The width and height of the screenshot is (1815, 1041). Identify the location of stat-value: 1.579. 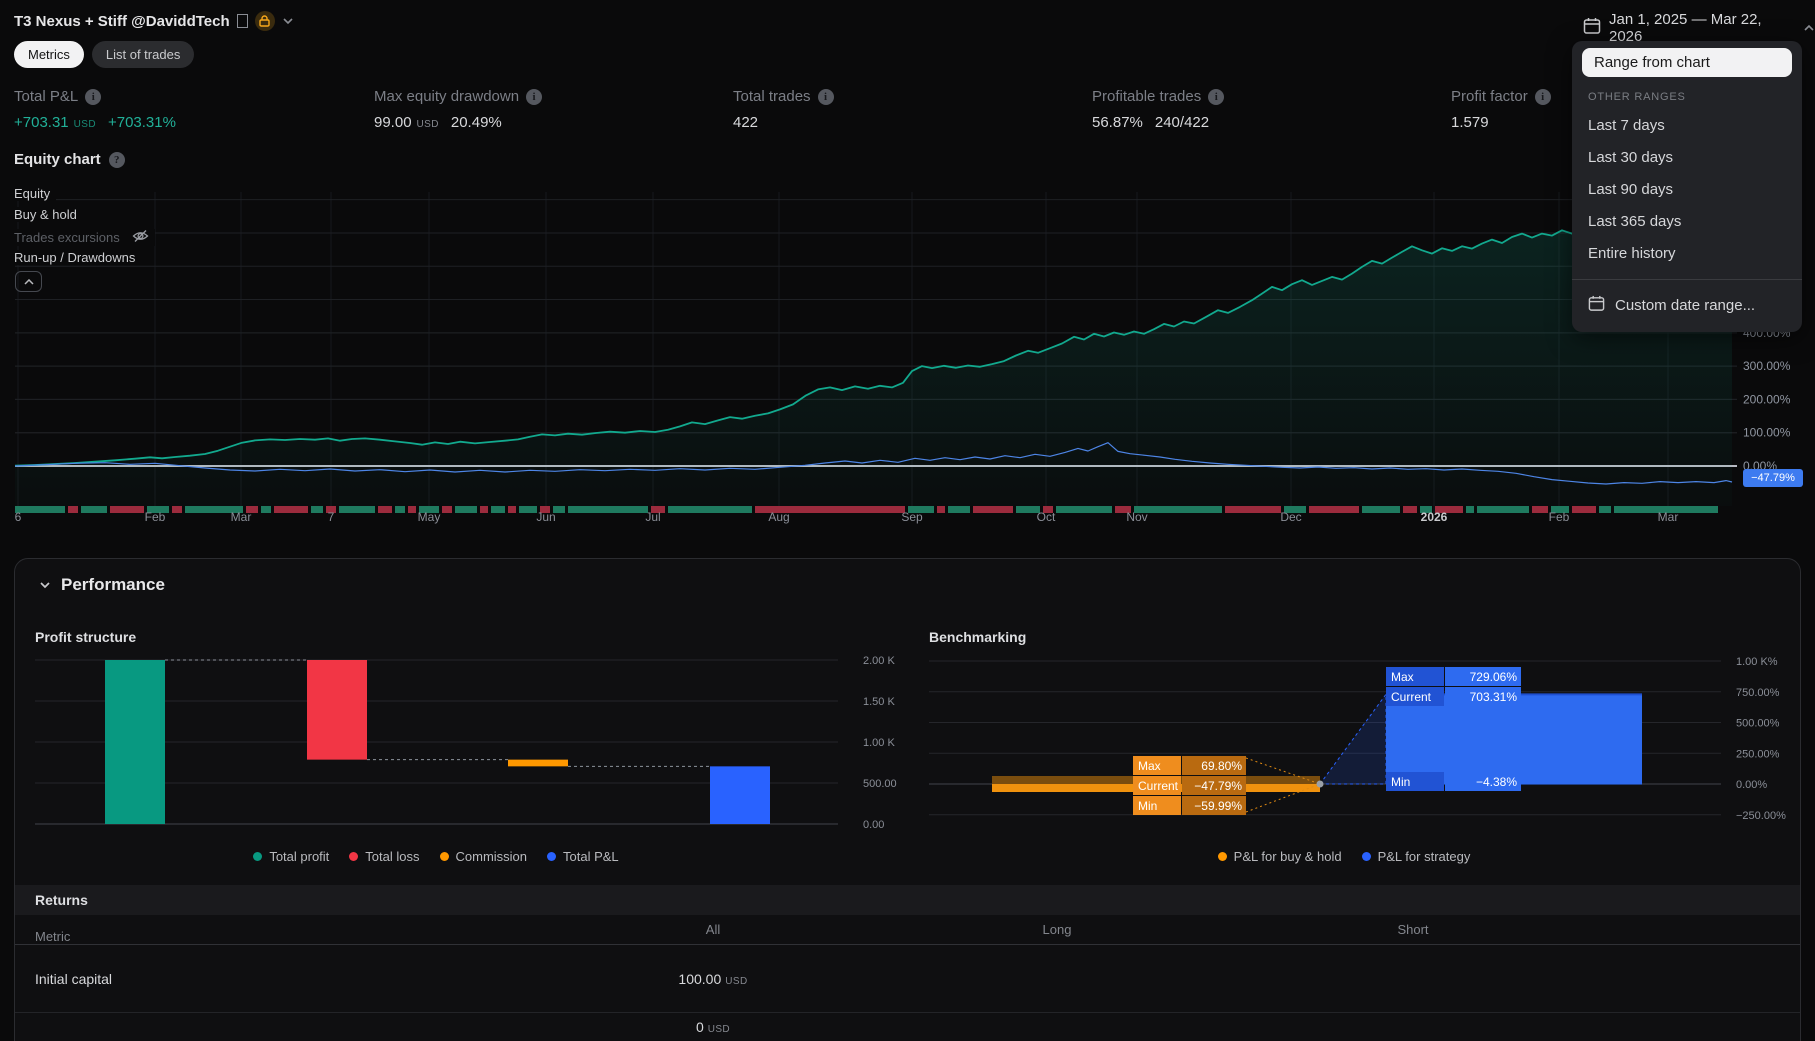
(1470, 122).